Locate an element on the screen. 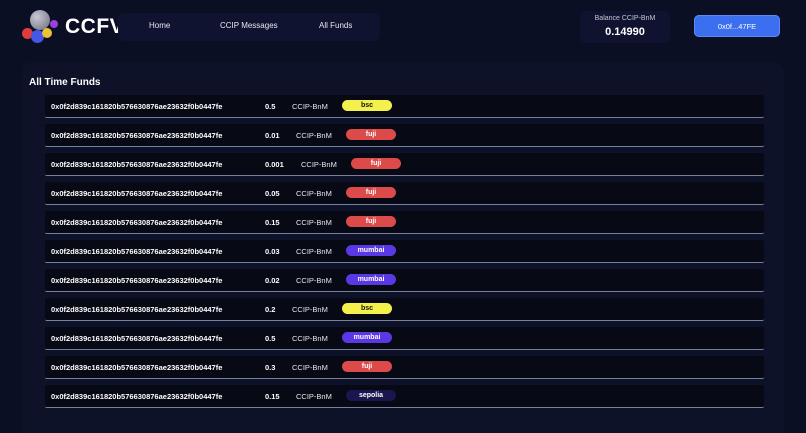 The height and width of the screenshot is (433, 806). logo-icon is located at coordinates (40, 27).